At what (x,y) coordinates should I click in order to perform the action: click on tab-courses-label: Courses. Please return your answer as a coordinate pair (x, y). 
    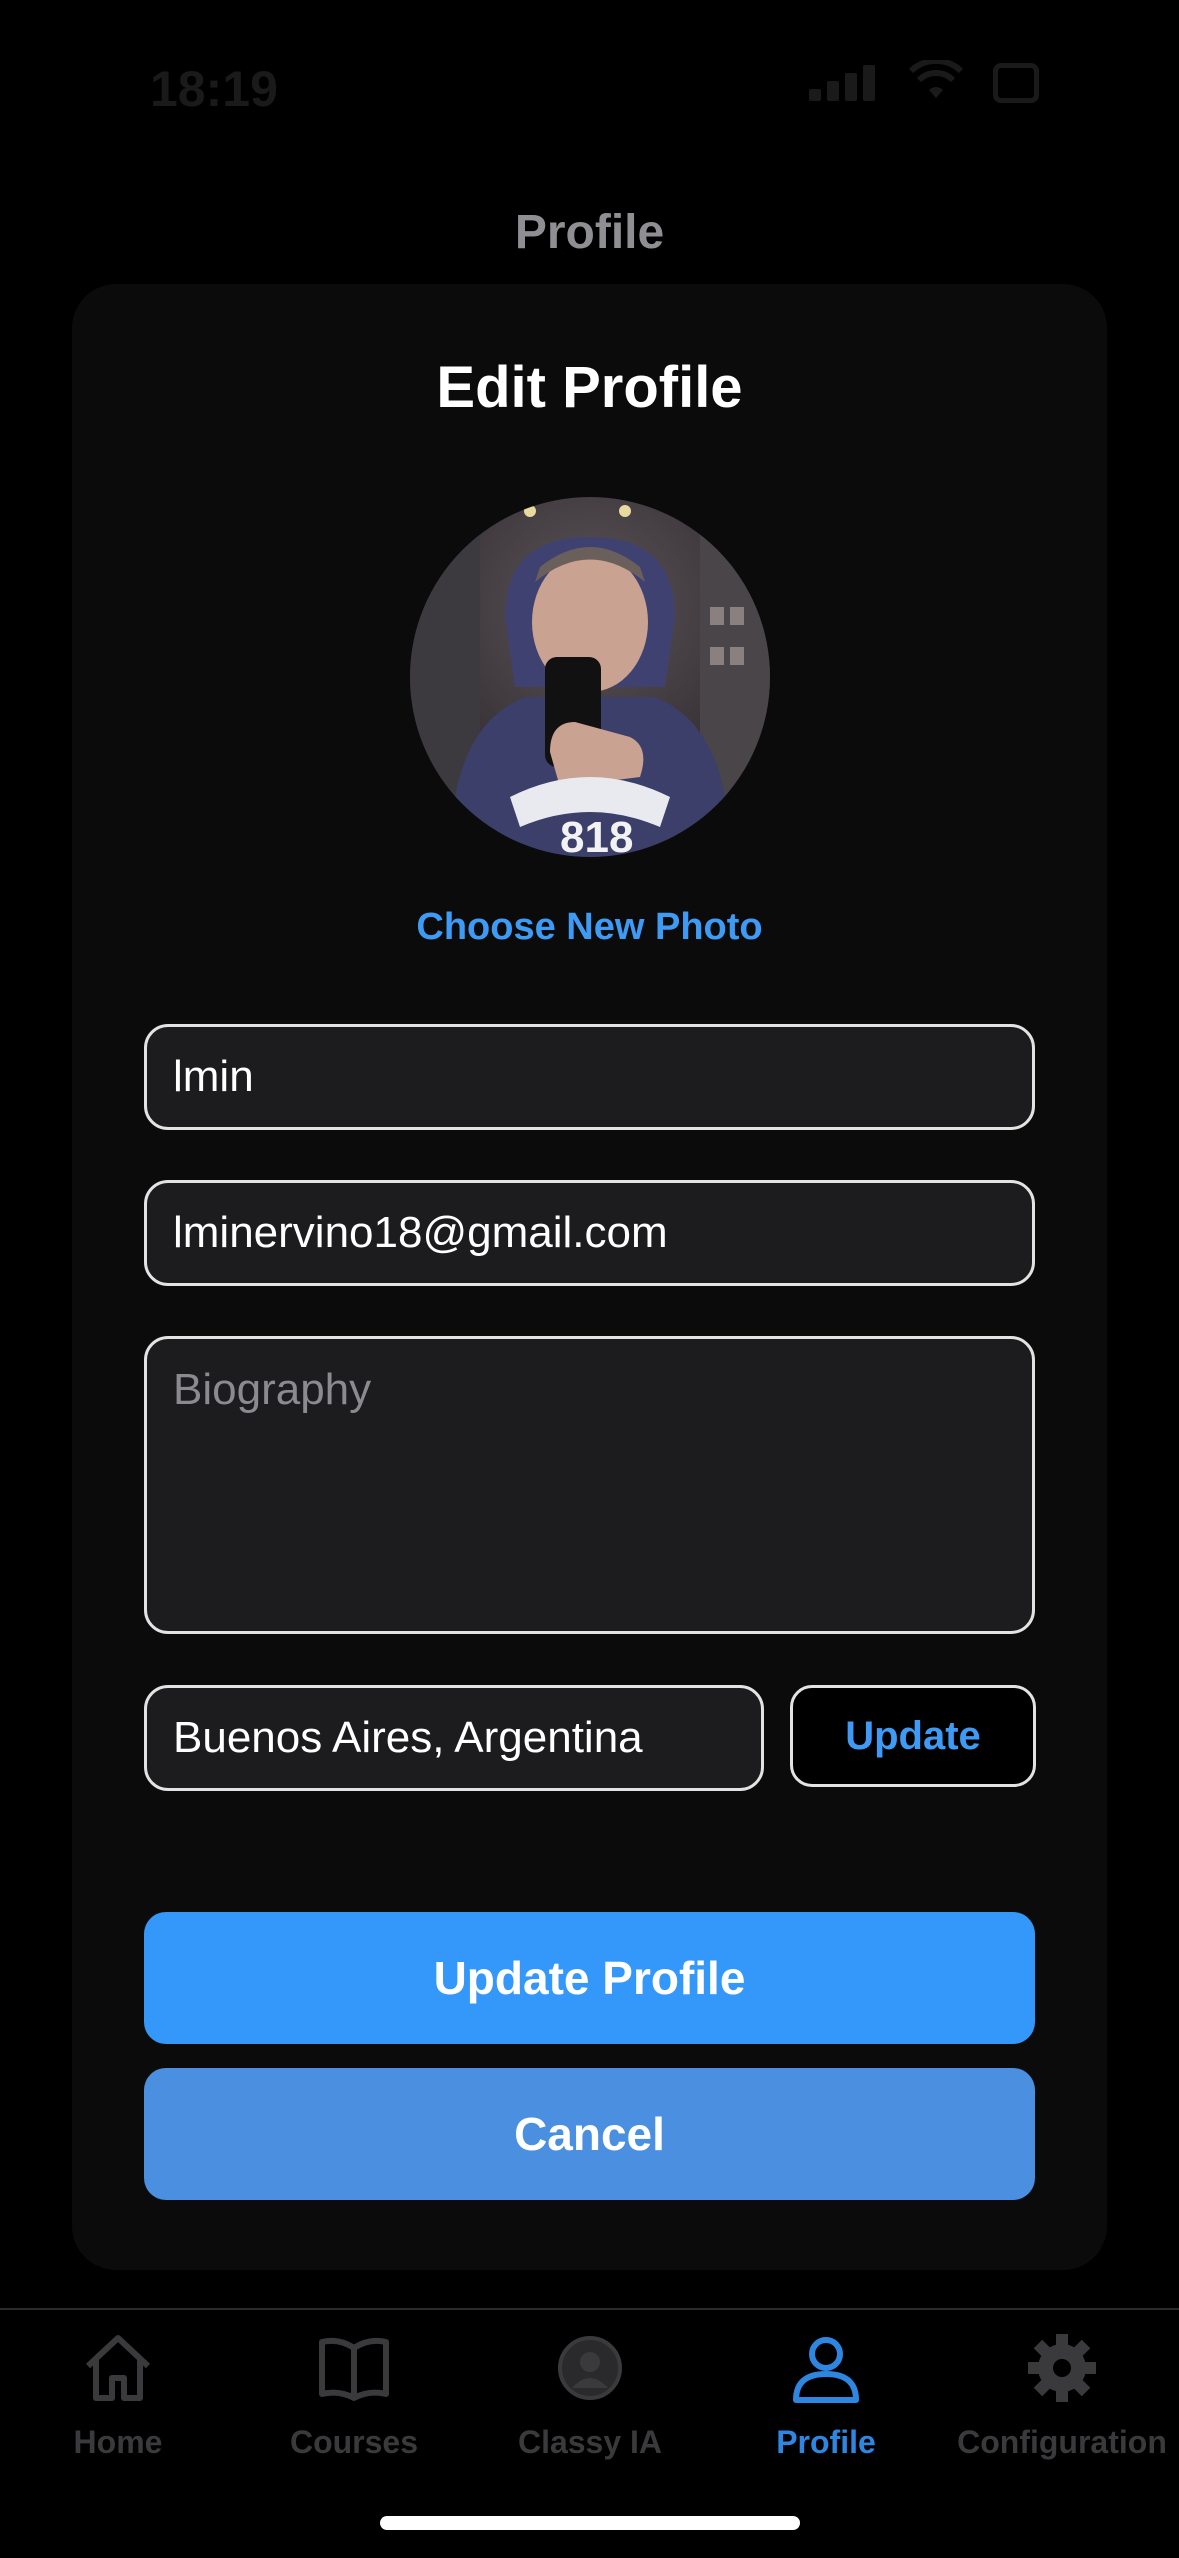
    Looking at the image, I should click on (354, 2442).